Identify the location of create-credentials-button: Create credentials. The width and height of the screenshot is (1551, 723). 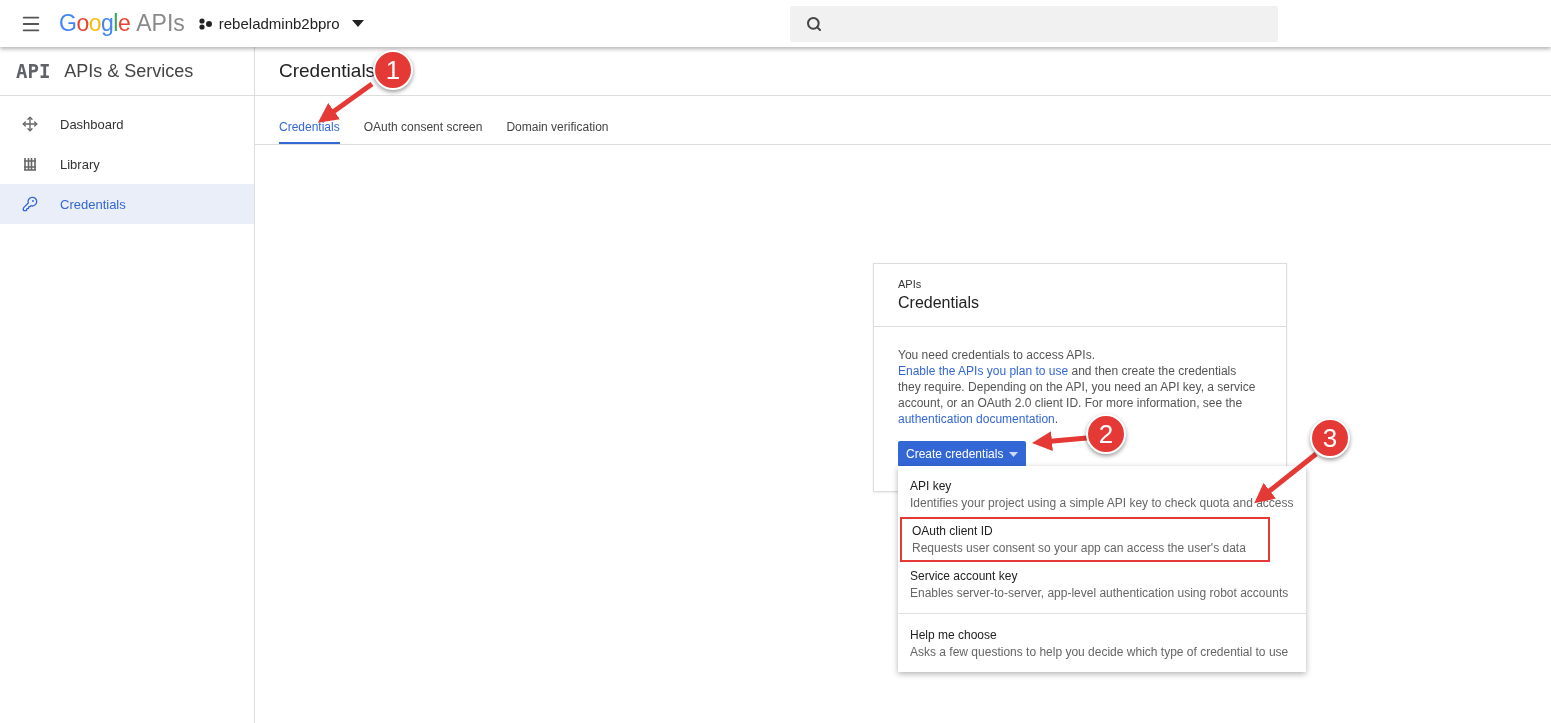
(962, 454).